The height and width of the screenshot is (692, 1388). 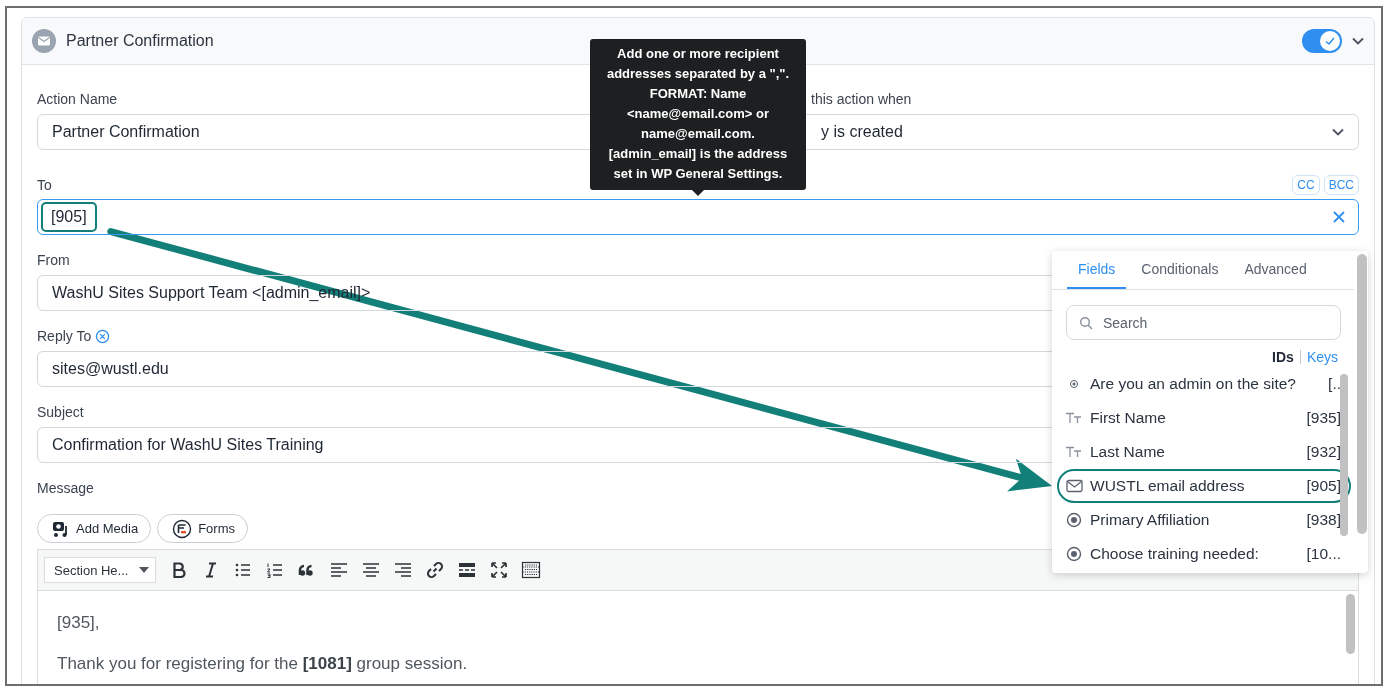 What do you see at coordinates (182, 528) in the screenshot?
I see `forms-icon` at bounding box center [182, 528].